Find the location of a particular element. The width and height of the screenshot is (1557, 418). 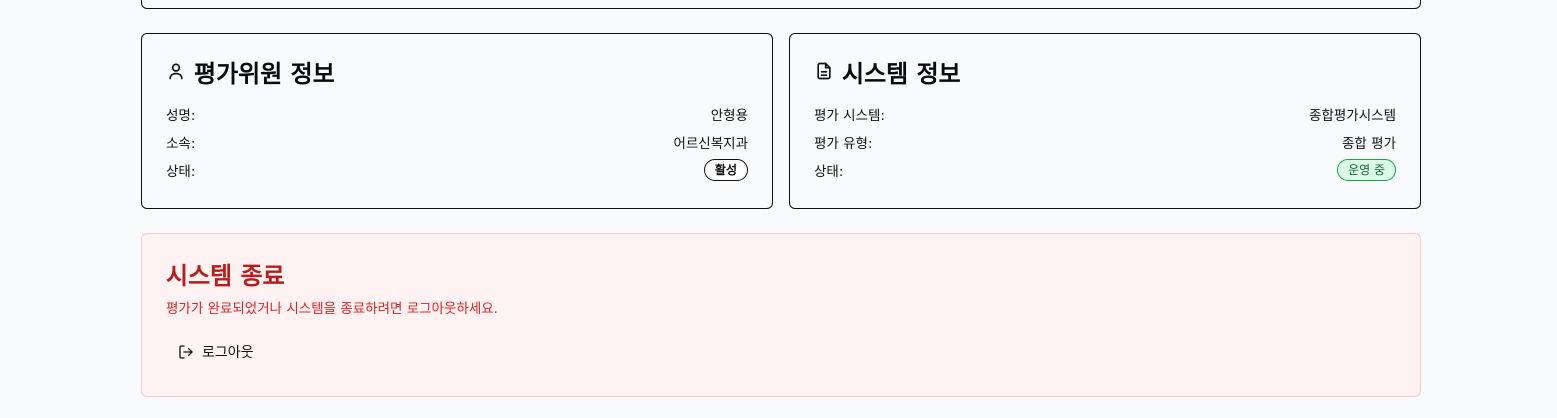

evaluator-info-header: 평가위원 정보 is located at coordinates (457, 72).